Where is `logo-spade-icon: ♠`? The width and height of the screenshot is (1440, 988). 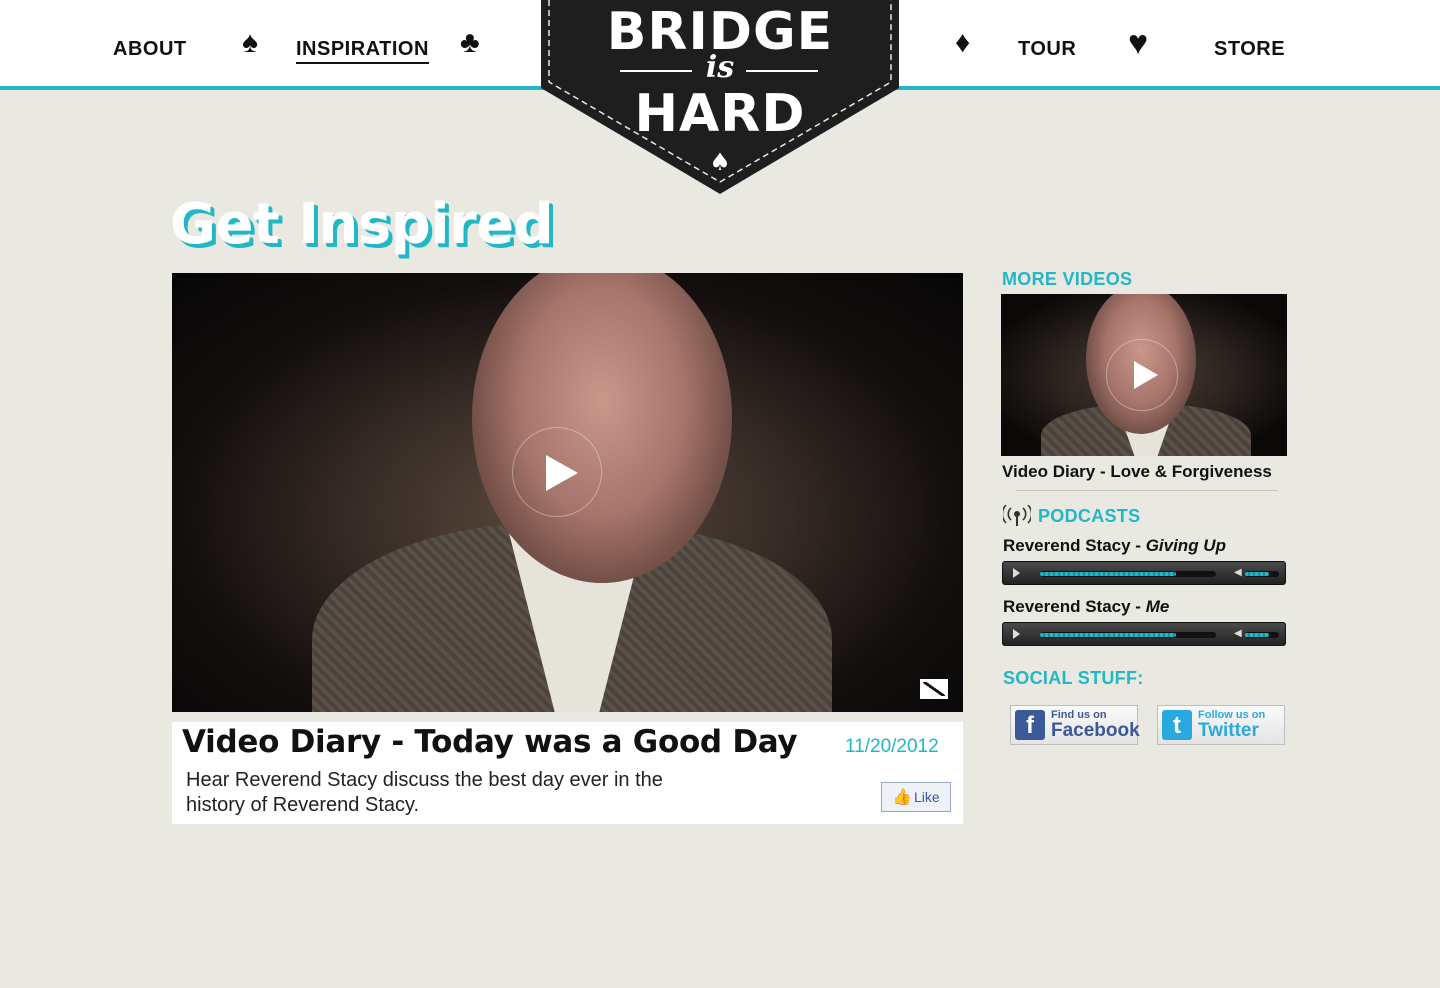
logo-spade-icon: ♠ is located at coordinates (720, 162).